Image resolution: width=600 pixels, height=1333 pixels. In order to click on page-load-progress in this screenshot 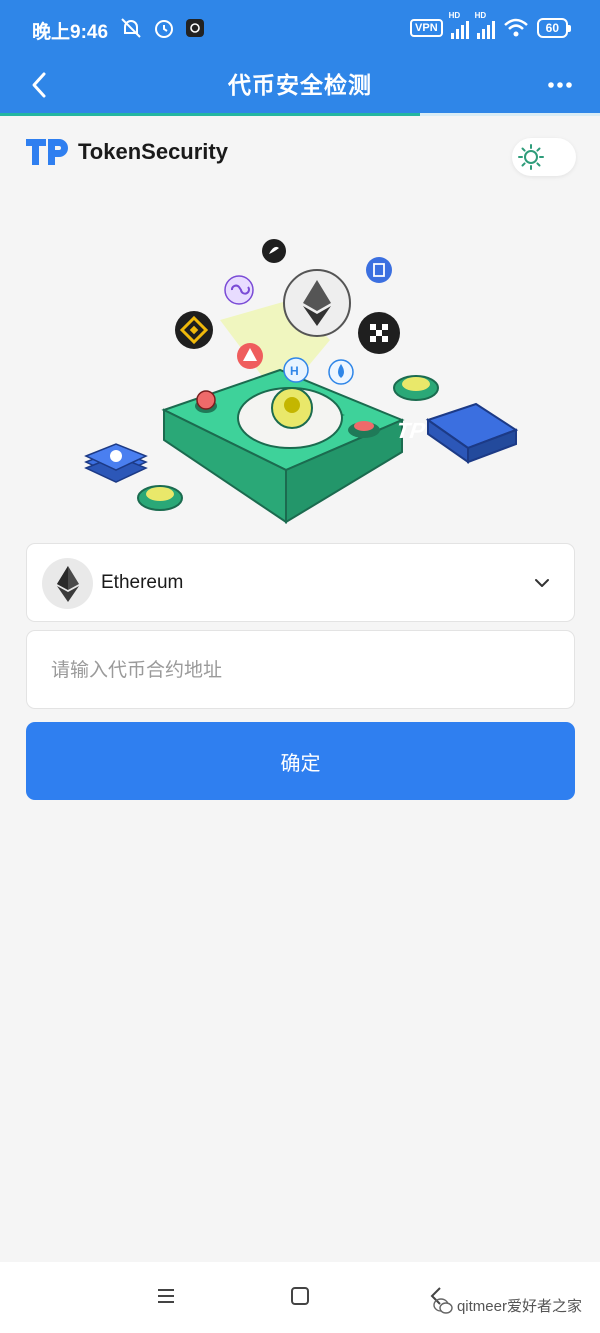, I will do `click(300, 114)`.